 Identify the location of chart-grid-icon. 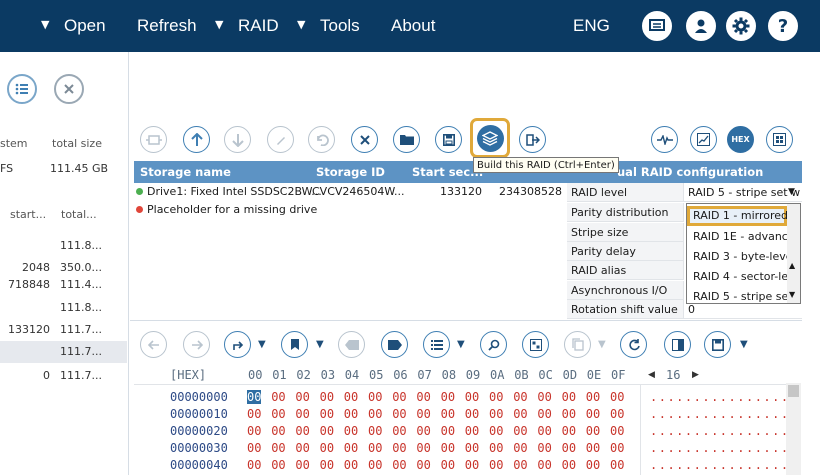
(703, 139).